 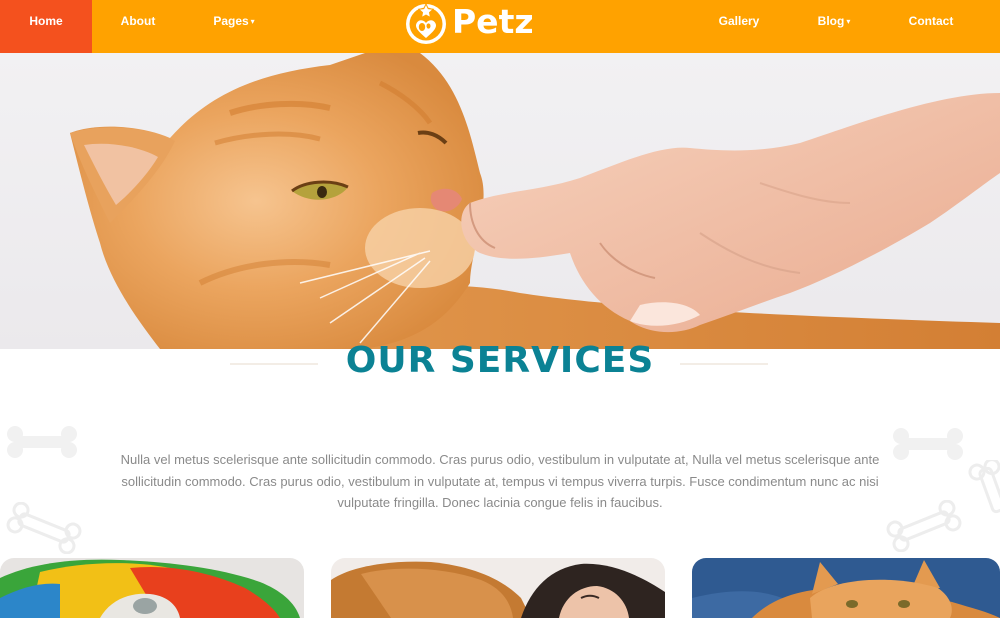 I want to click on nav-blog-label: Blog, so click(x=831, y=21).